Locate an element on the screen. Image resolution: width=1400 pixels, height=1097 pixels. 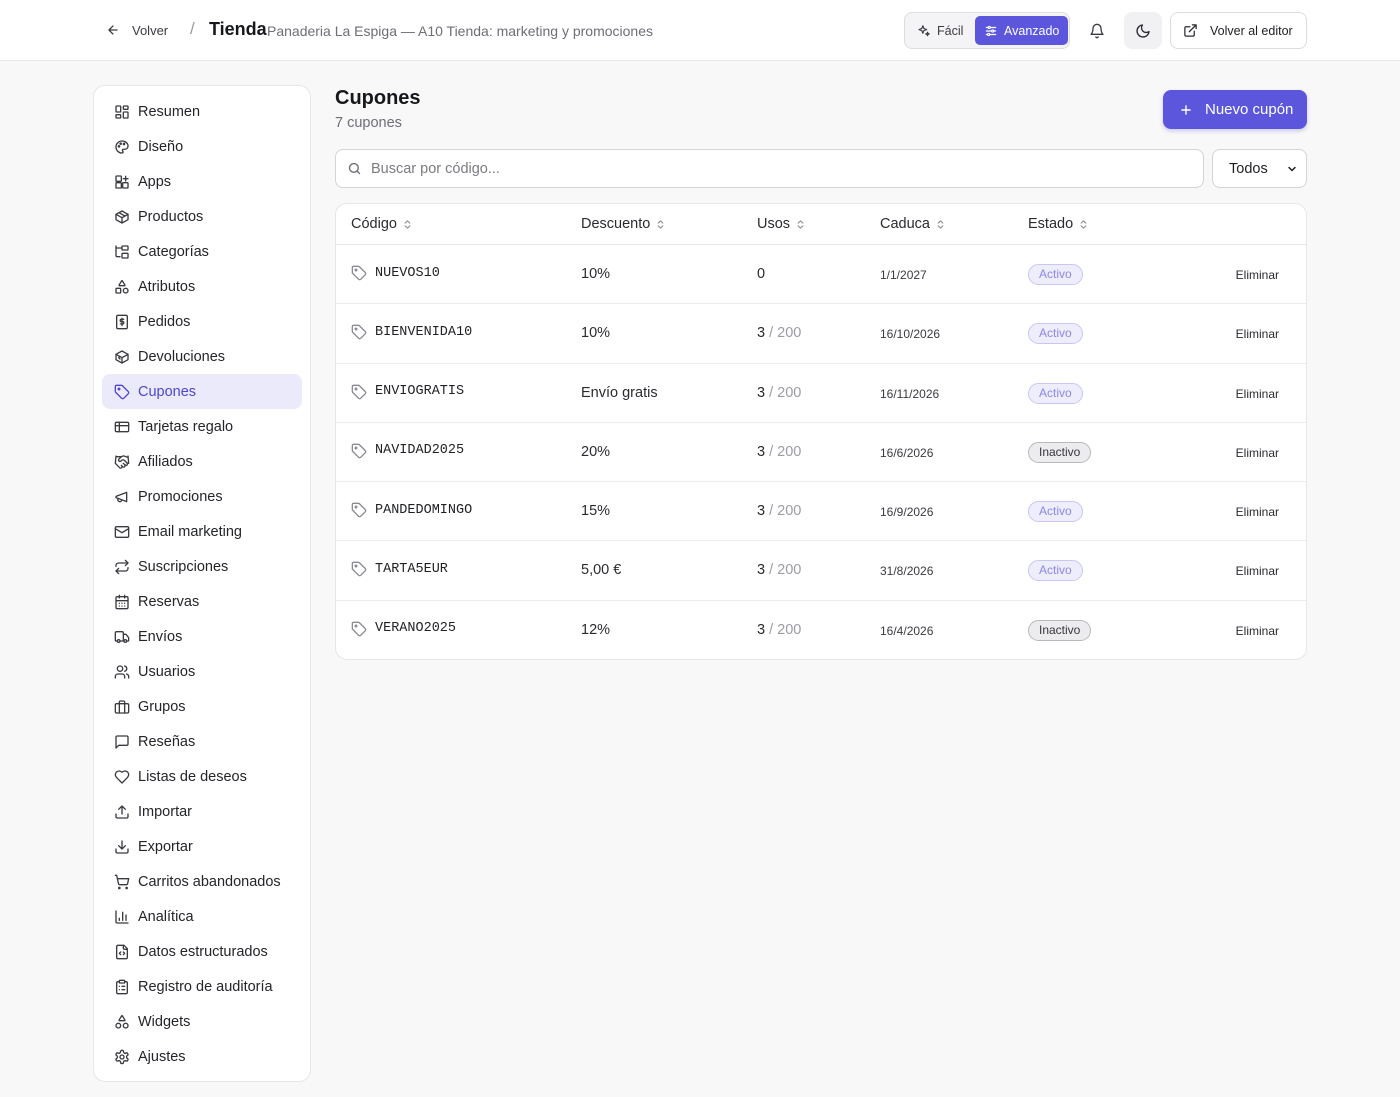
sidebar-item-carritos-abandonados: Carritos abandonados is located at coordinates (202, 881).